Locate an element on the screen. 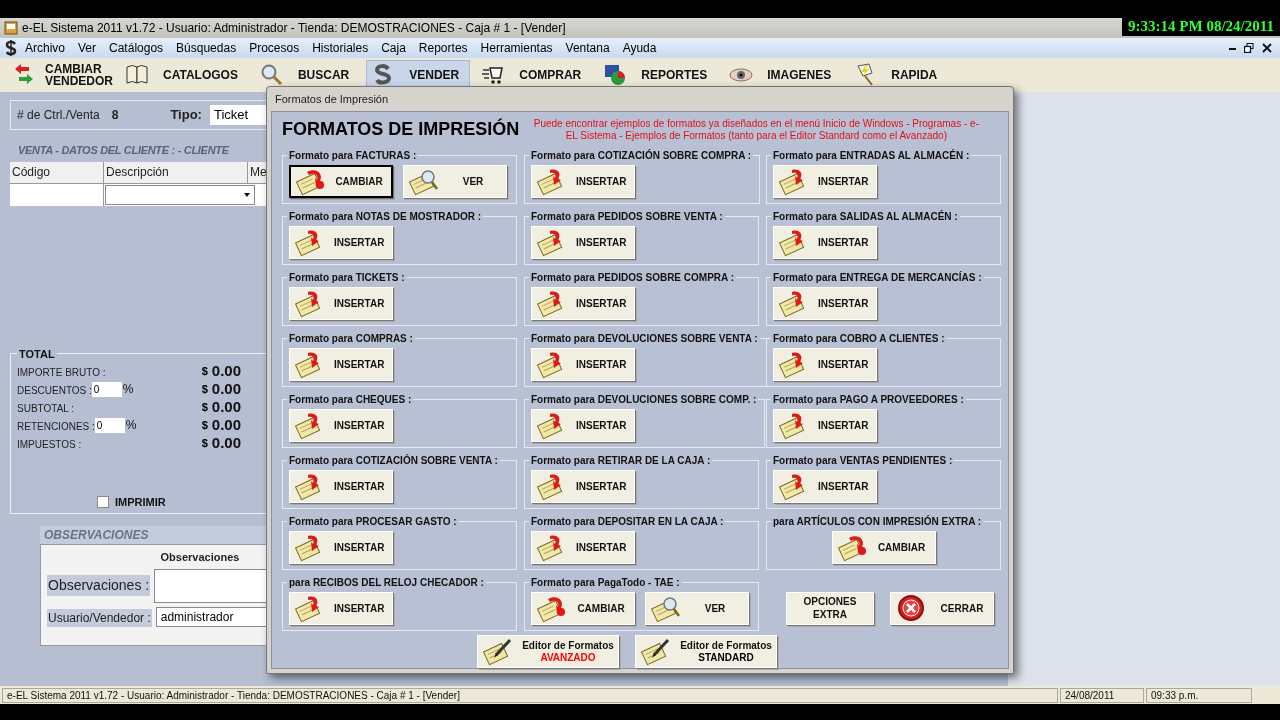 This screenshot has height=720, width=1280. editor-button: Editor de Formatos AVANZADO is located at coordinates (548, 651).